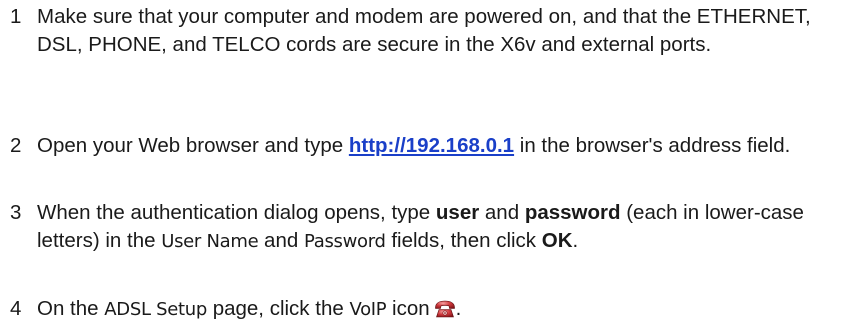  What do you see at coordinates (458, 308) in the screenshot?
I see `step-4-text-4: .` at bounding box center [458, 308].